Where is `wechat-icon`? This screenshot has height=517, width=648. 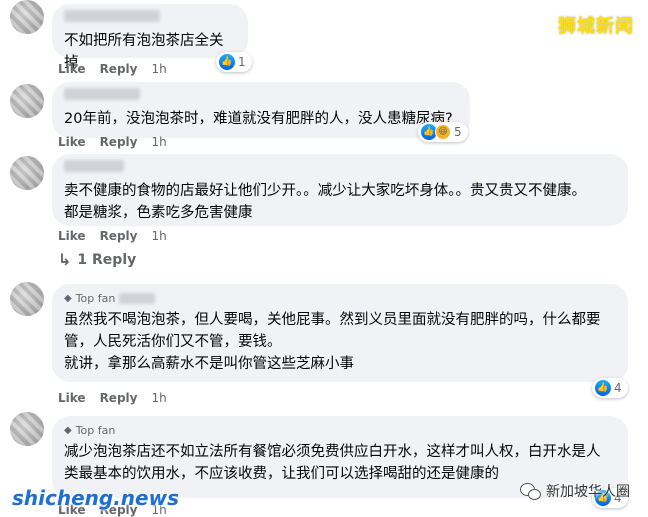
wechat-icon is located at coordinates (530, 491).